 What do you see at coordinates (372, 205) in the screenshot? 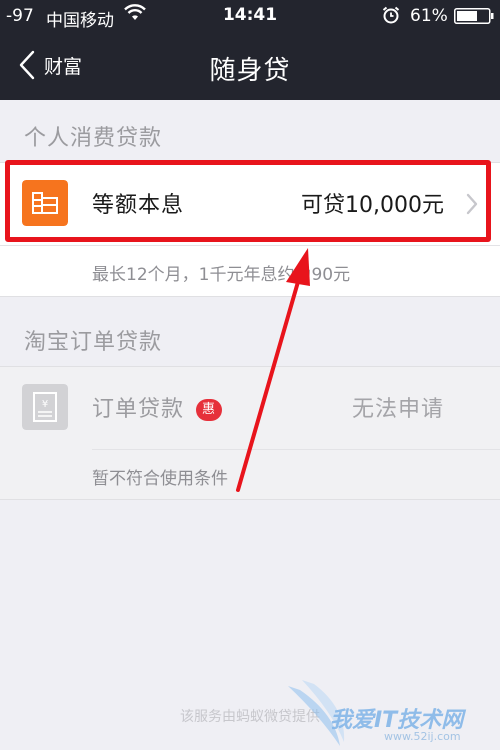
I see `loan-available-amount: 可贷10,000元` at bounding box center [372, 205].